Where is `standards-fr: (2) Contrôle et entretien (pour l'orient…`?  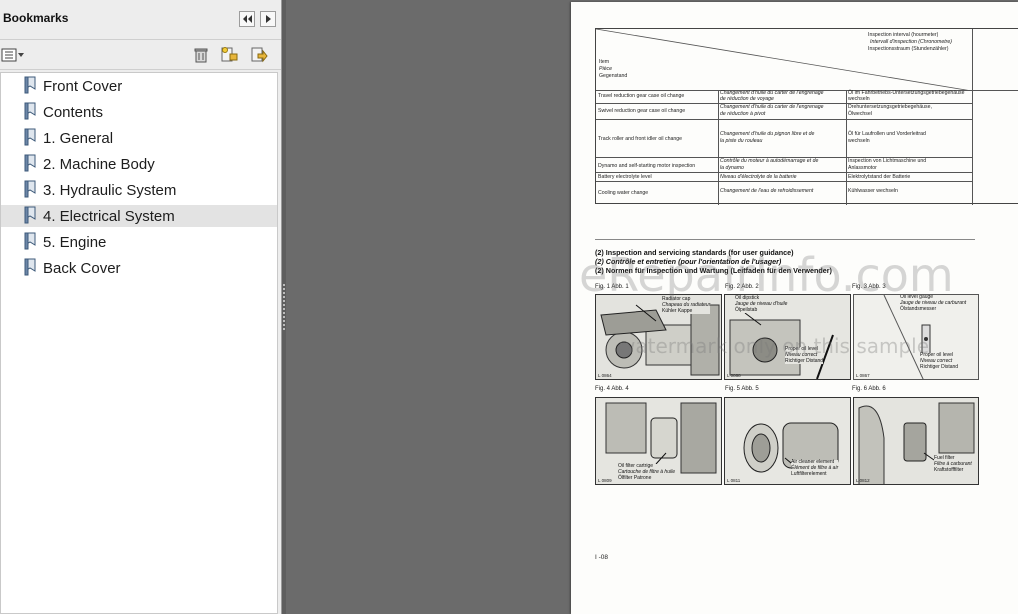
standards-fr: (2) Contrôle et entretien (pour l'orient… is located at coordinates (688, 261).